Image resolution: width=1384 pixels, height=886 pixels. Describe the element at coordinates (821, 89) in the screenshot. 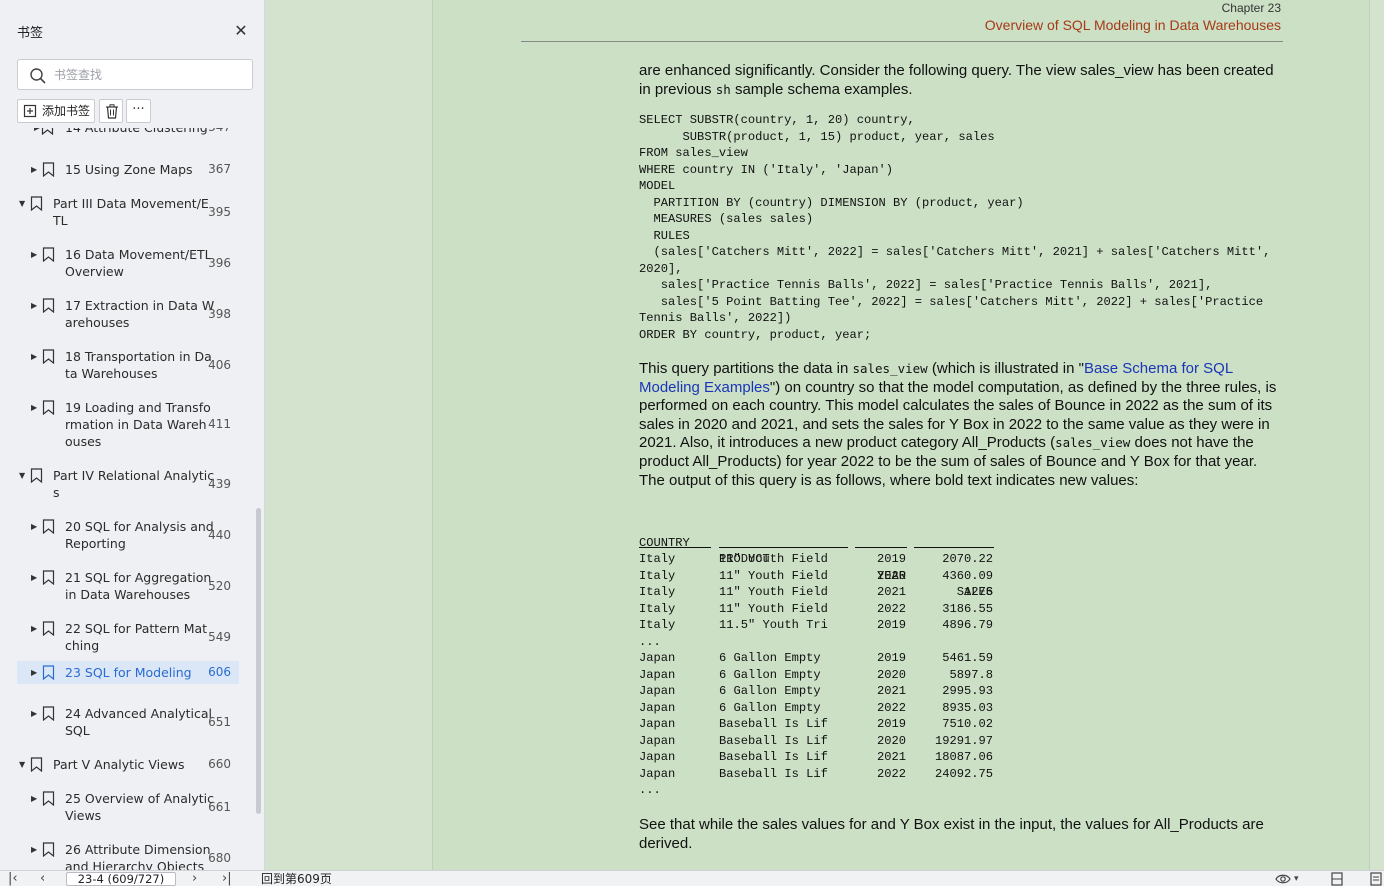

I see `paragraph-text: sample schema examples.` at that location.